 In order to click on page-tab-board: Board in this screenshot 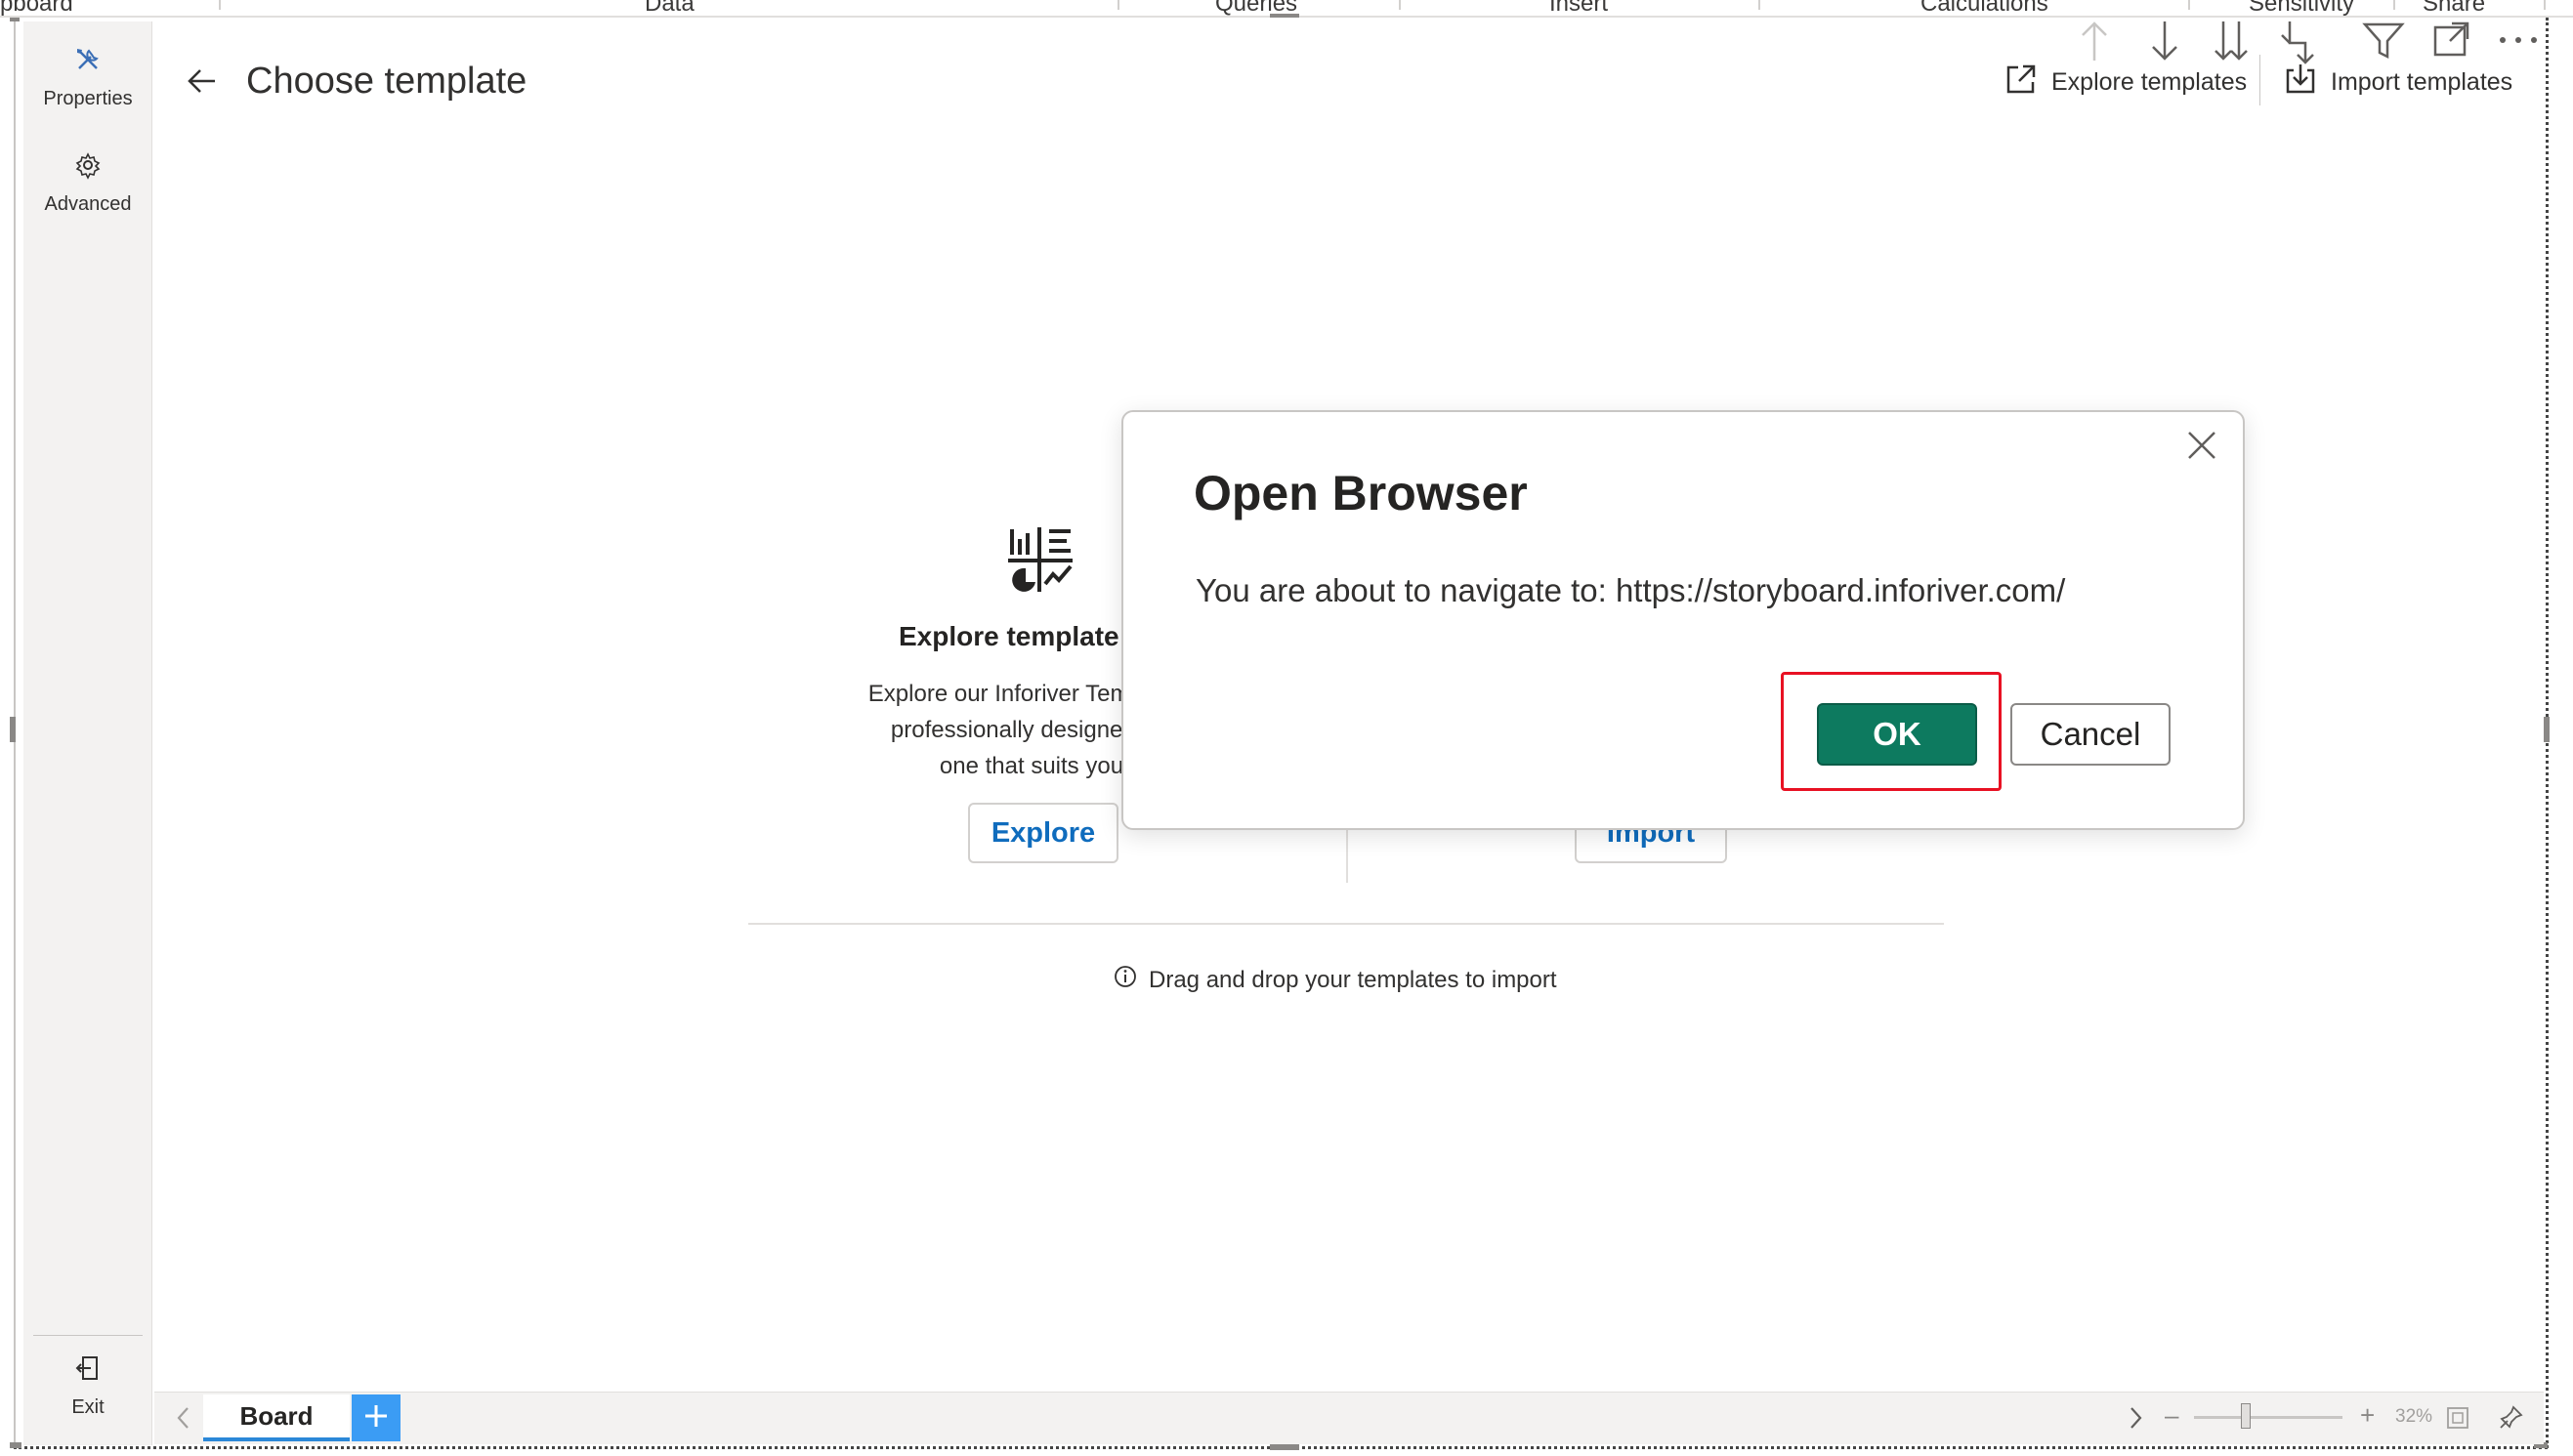, I will do `click(277, 1417)`.